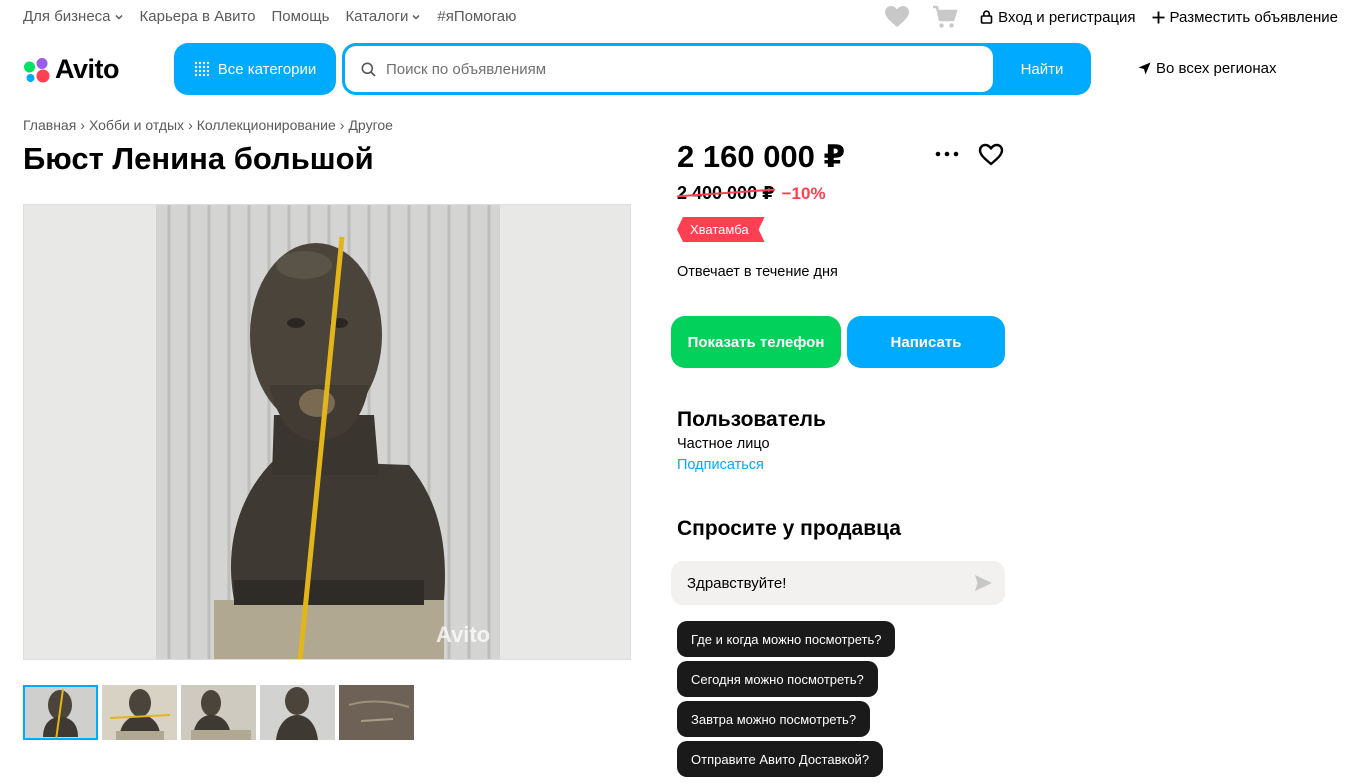 The image size is (1346, 783). What do you see at coordinates (897, 17) in the screenshot?
I see `heart-icon` at bounding box center [897, 17].